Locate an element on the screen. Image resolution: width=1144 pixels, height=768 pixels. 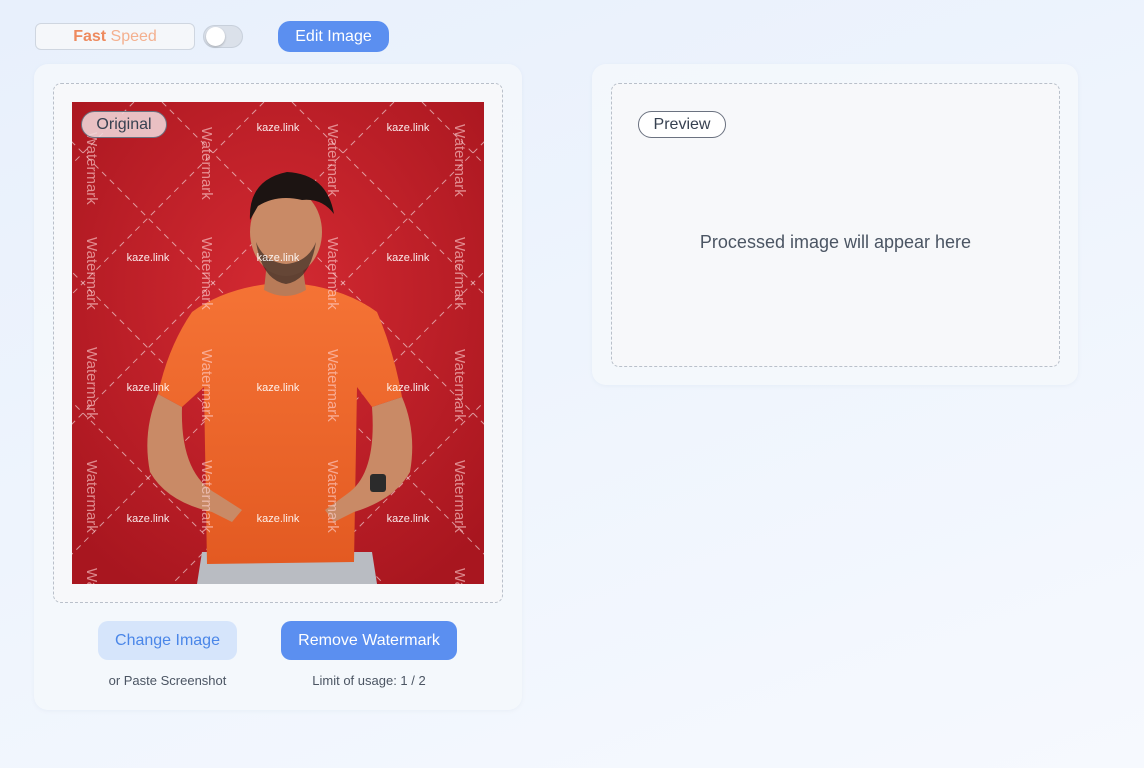
watermark-link-1: kaze.link is located at coordinates (278, 128).